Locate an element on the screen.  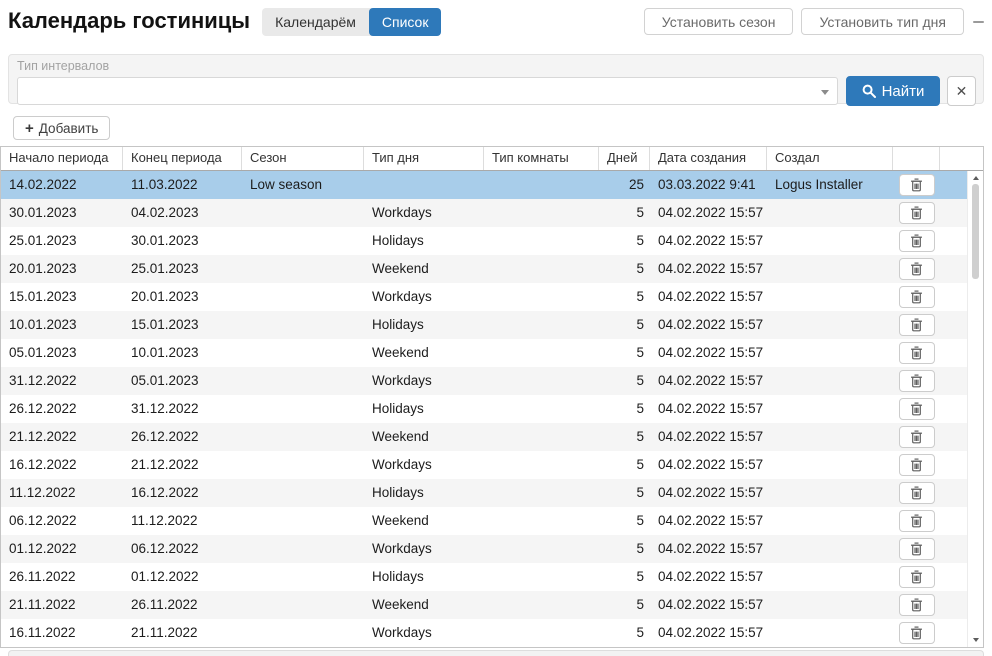
cell-end: 25.01.2023 is located at coordinates (165, 268).